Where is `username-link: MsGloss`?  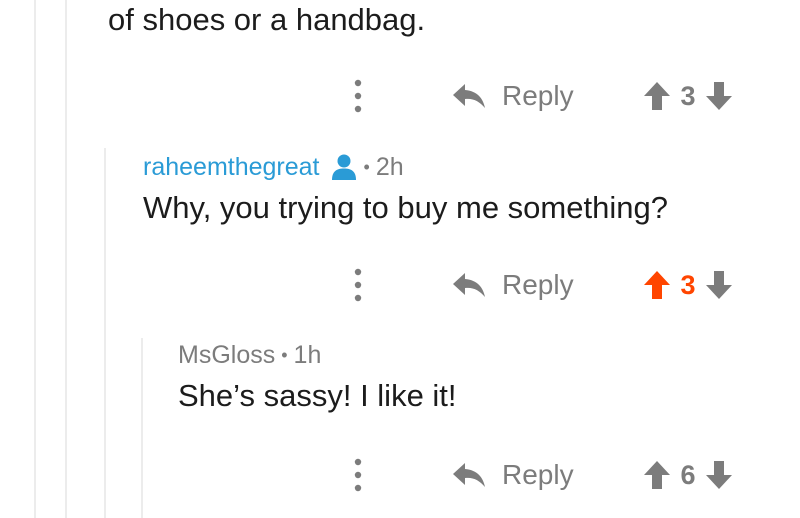 username-link: MsGloss is located at coordinates (226, 355).